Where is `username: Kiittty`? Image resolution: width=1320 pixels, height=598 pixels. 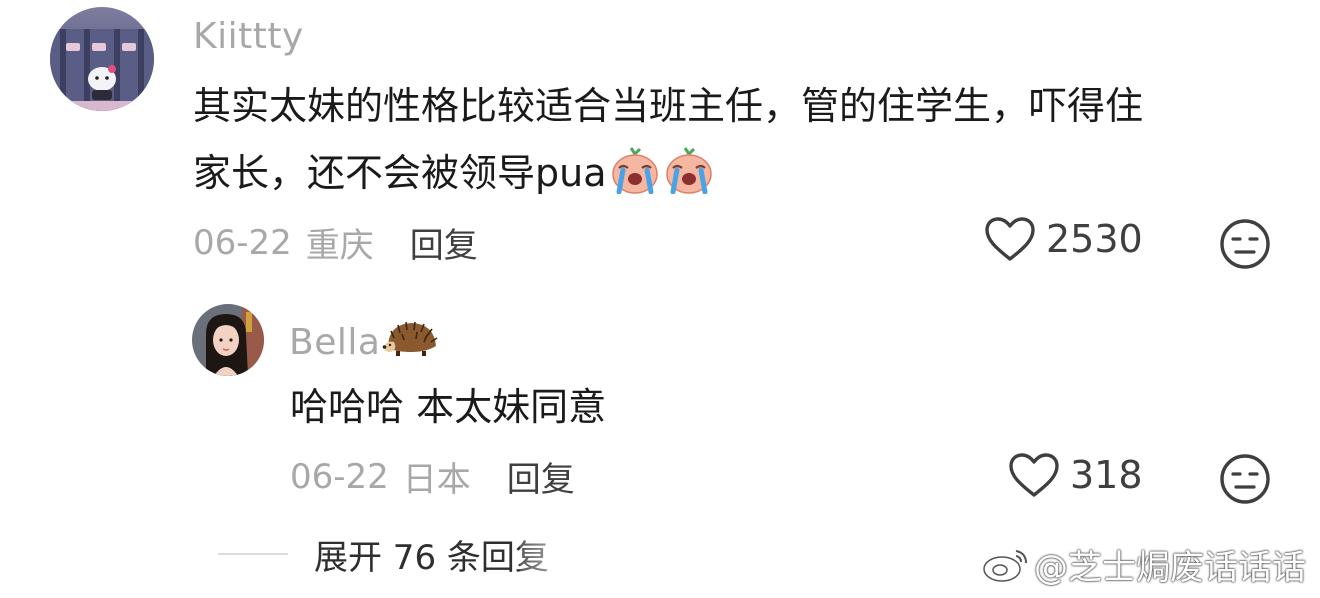
username: Kiittty is located at coordinates (248, 36).